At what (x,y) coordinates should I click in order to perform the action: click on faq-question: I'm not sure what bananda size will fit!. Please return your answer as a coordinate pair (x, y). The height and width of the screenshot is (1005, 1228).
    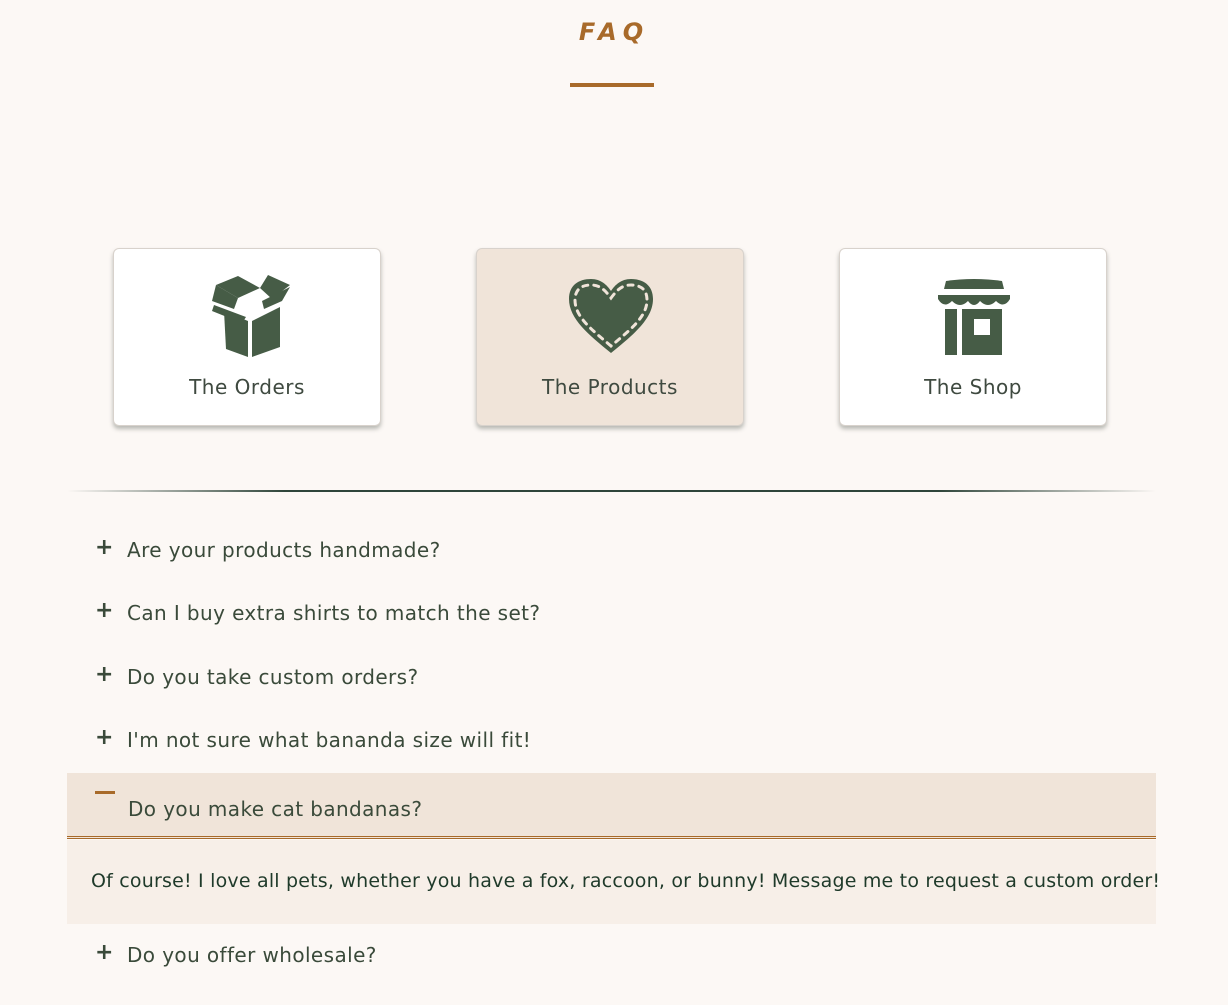
    Looking at the image, I should click on (329, 740).